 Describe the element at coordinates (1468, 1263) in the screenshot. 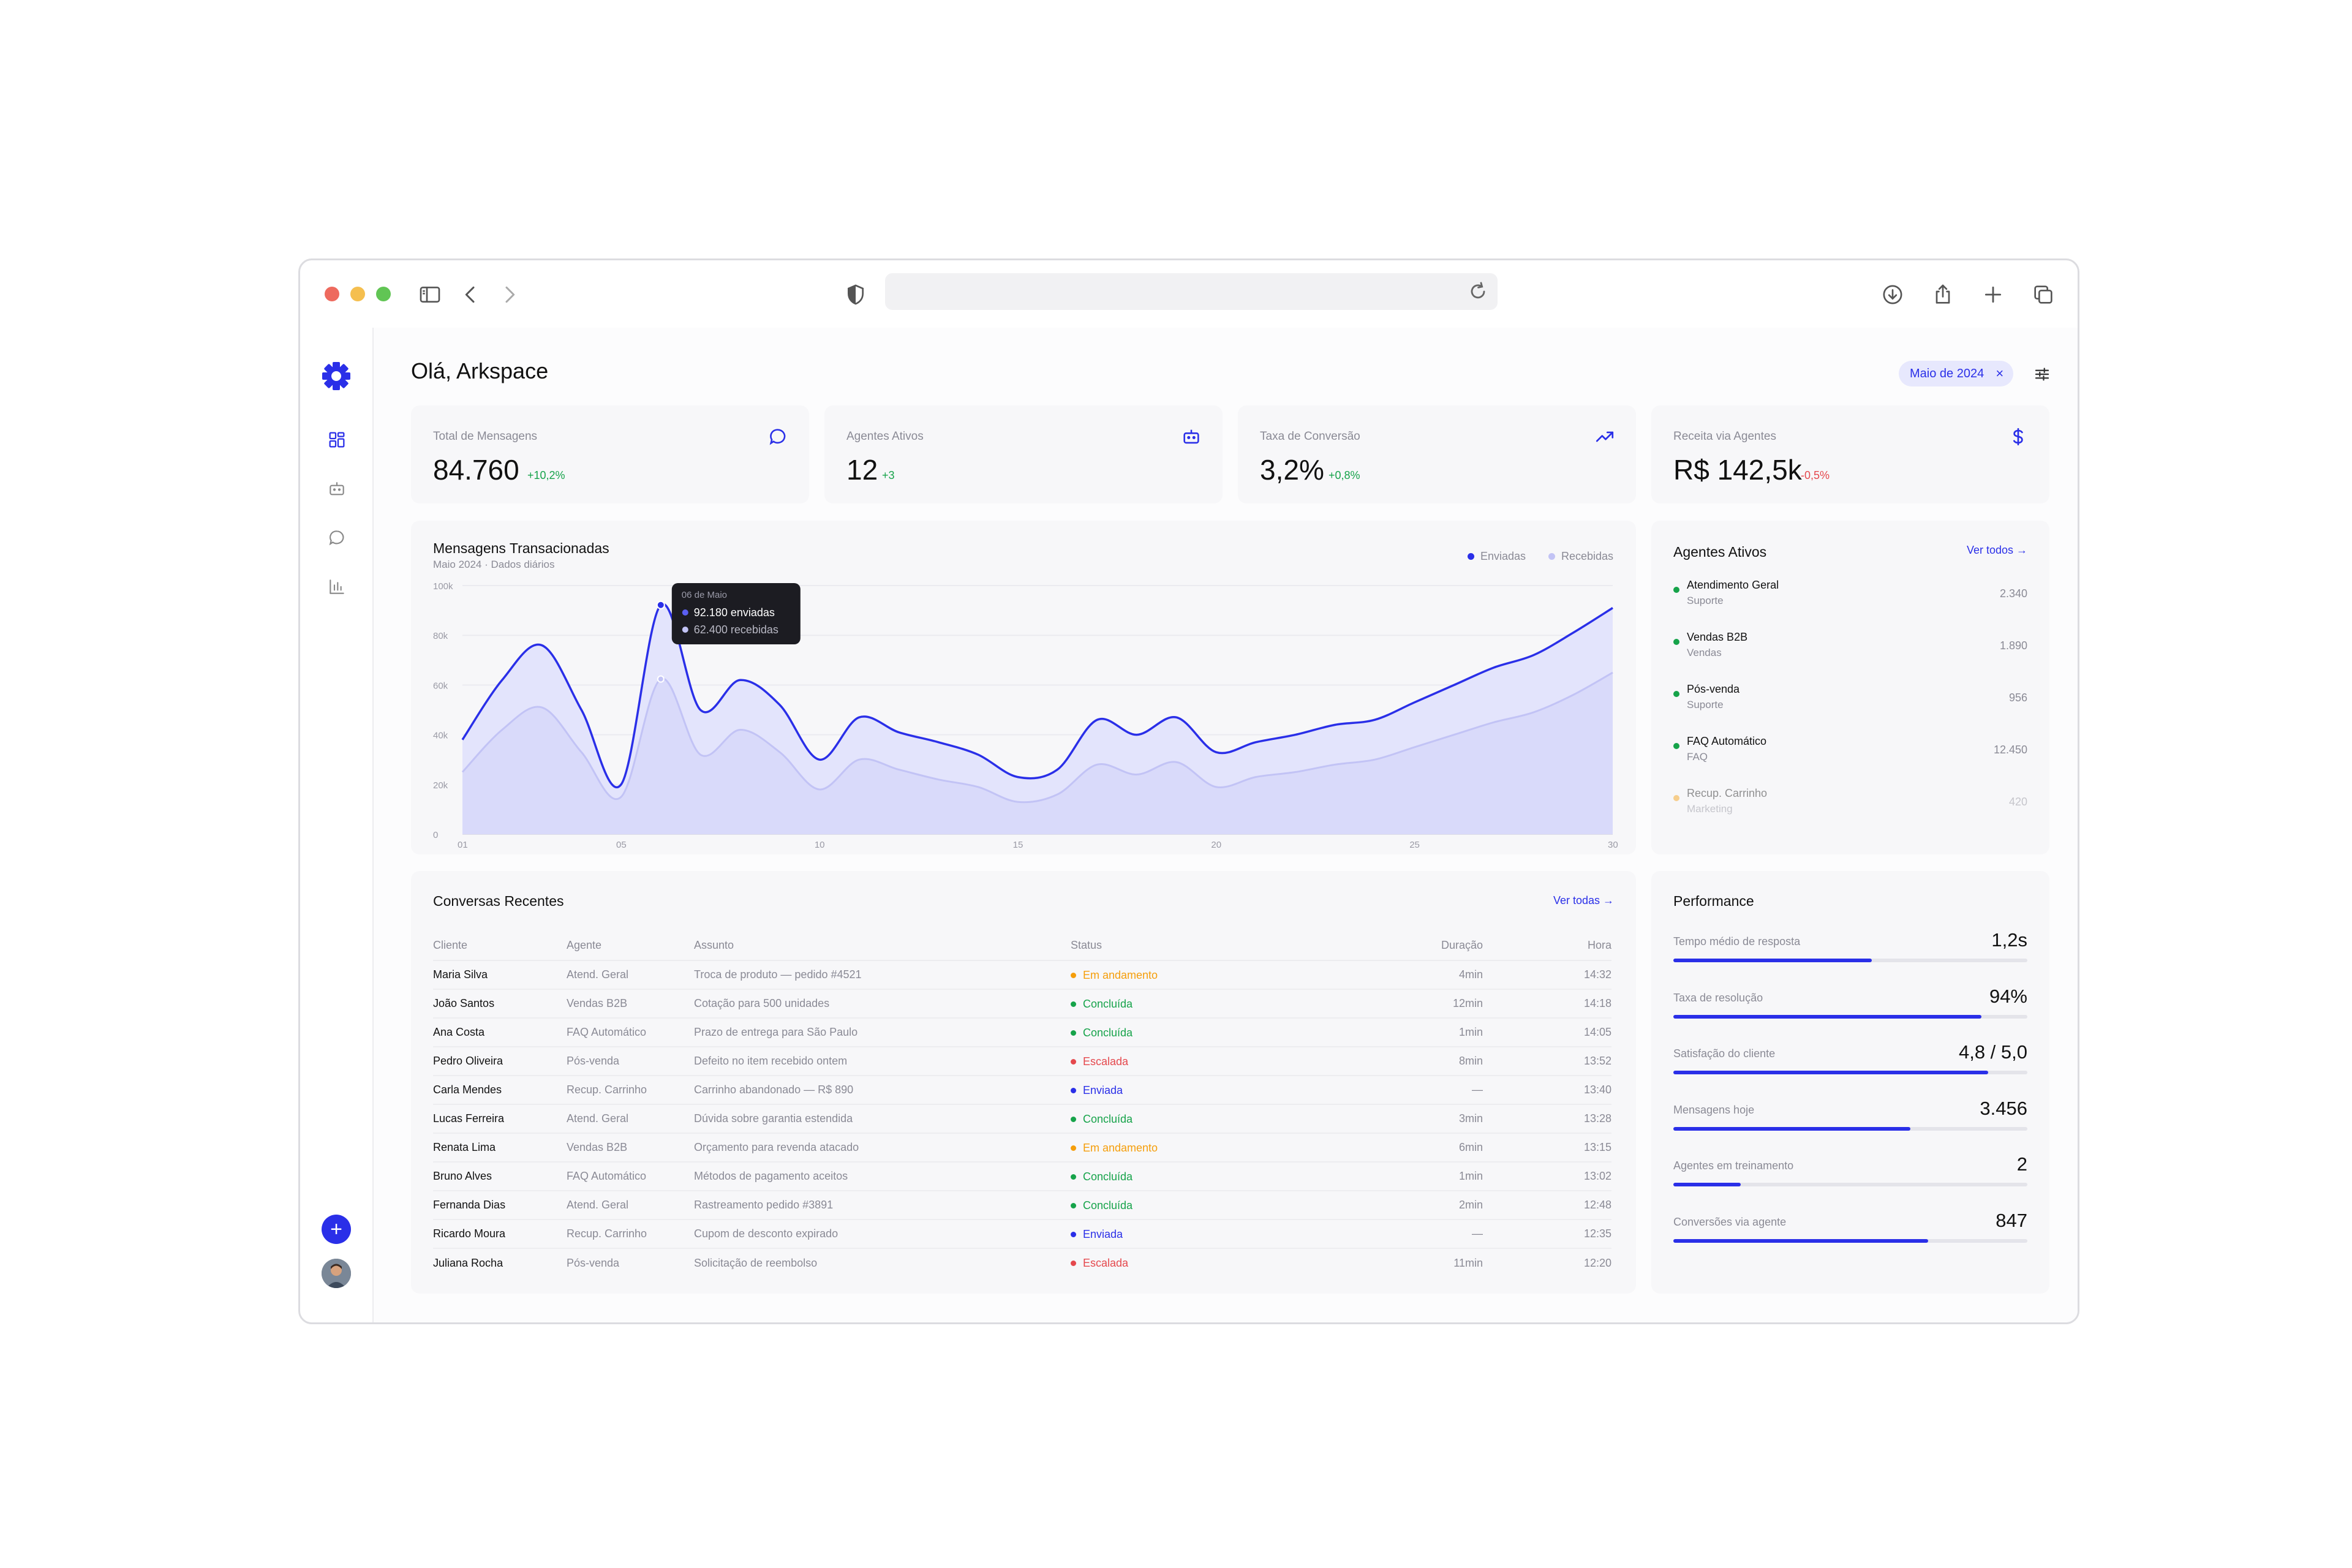

I see `duration-cell: 11min` at that location.